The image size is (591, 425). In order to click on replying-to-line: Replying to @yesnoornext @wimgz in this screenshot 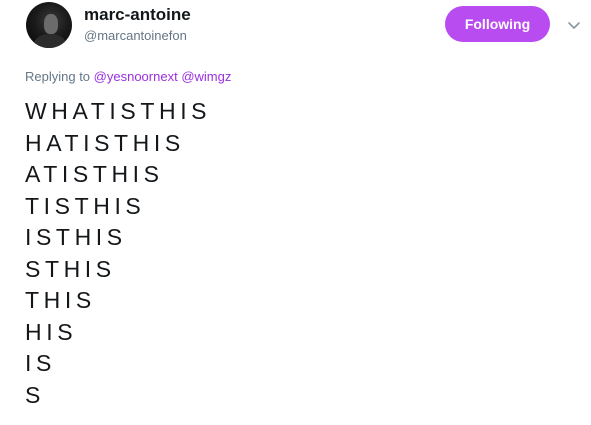, I will do `click(128, 77)`.